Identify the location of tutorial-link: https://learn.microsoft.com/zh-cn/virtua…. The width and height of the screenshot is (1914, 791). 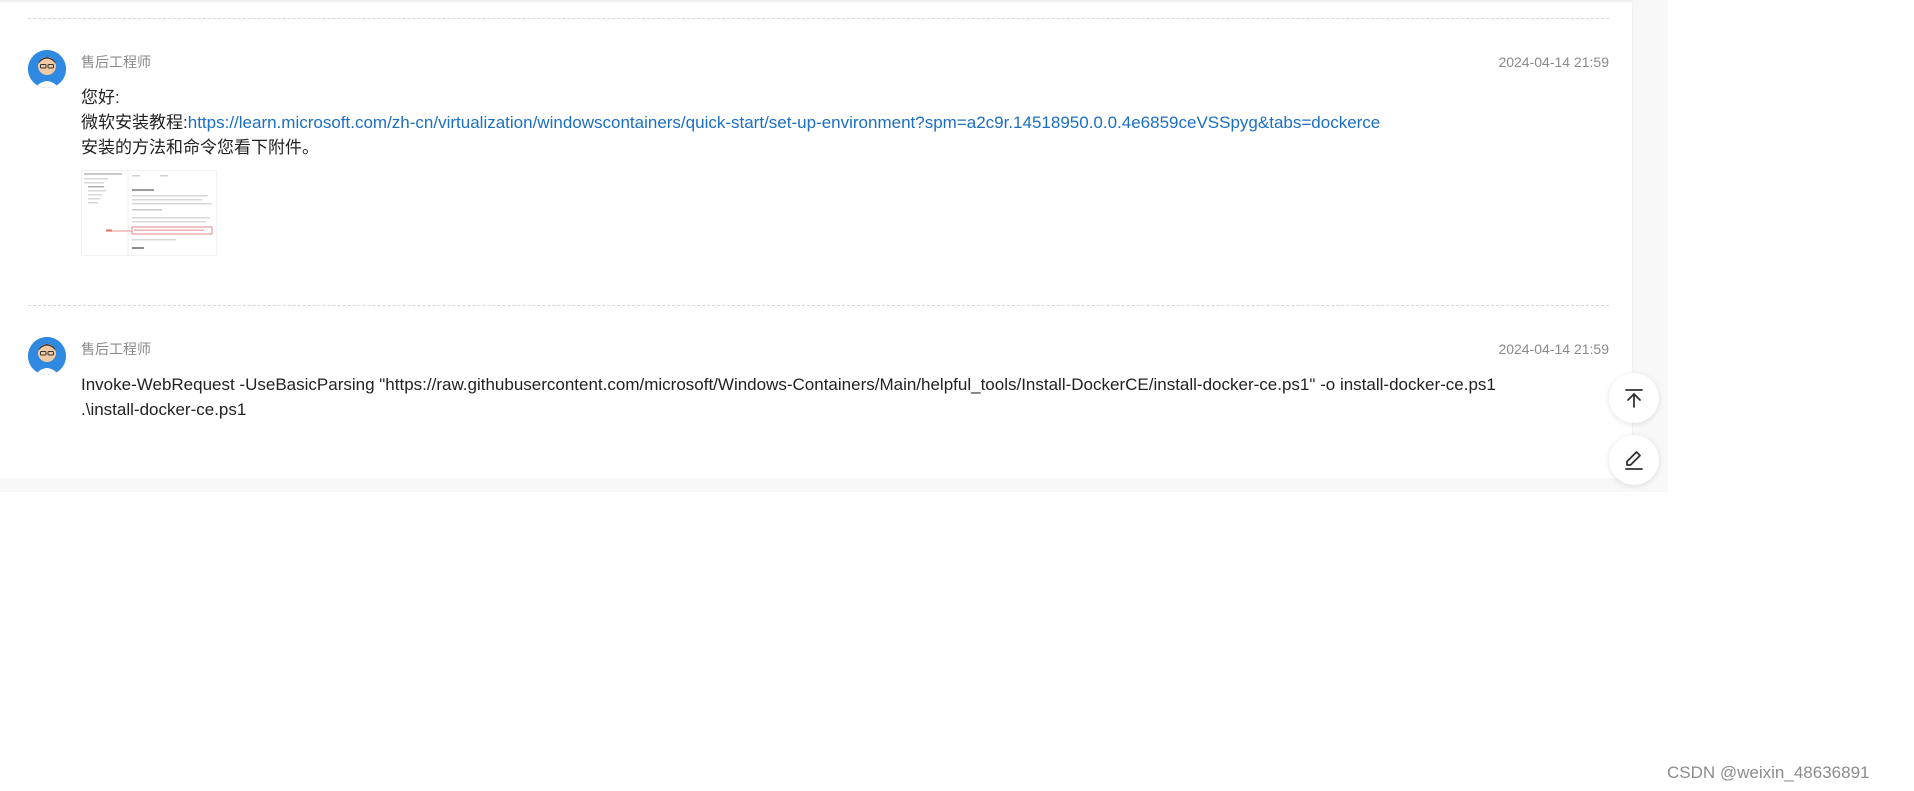
(784, 122).